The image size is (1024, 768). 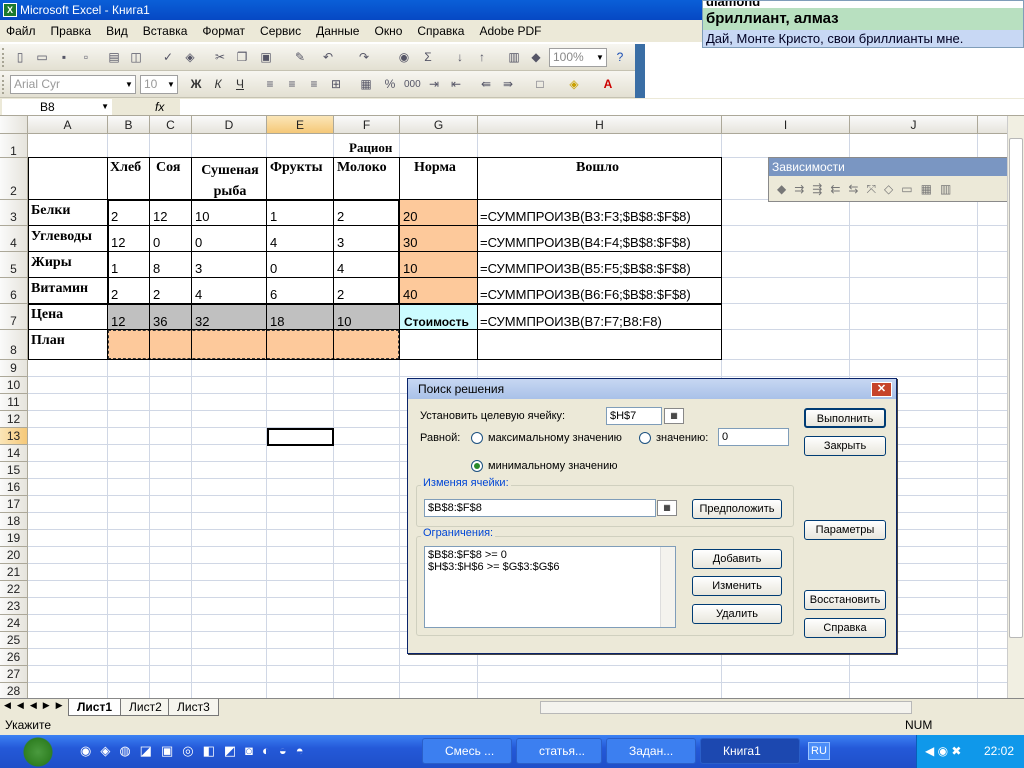 What do you see at coordinates (536, 57) in the screenshot?
I see `drawing-icon: ◆` at bounding box center [536, 57].